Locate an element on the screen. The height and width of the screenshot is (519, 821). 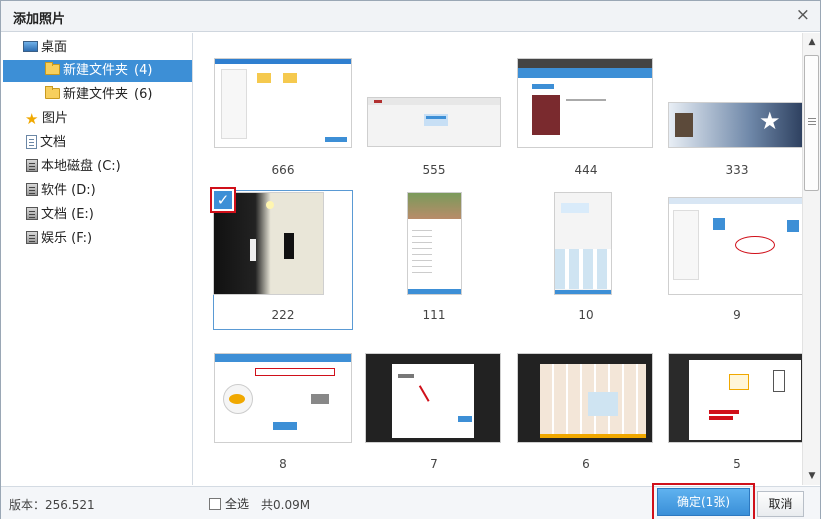
checkbox-icon is located at coordinates (215, 504).